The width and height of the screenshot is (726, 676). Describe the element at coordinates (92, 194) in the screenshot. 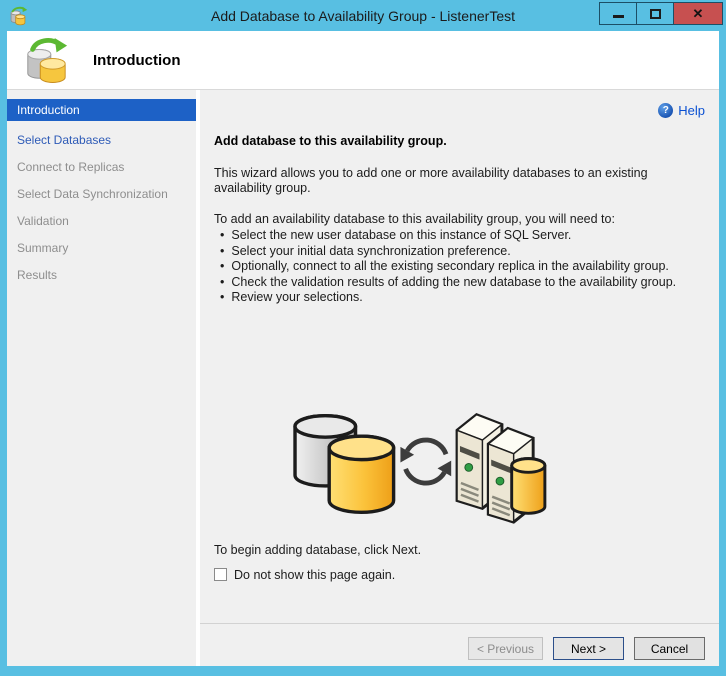

I see `sidebar-item-select-data-synchronization: Select Data Synchronization` at that location.